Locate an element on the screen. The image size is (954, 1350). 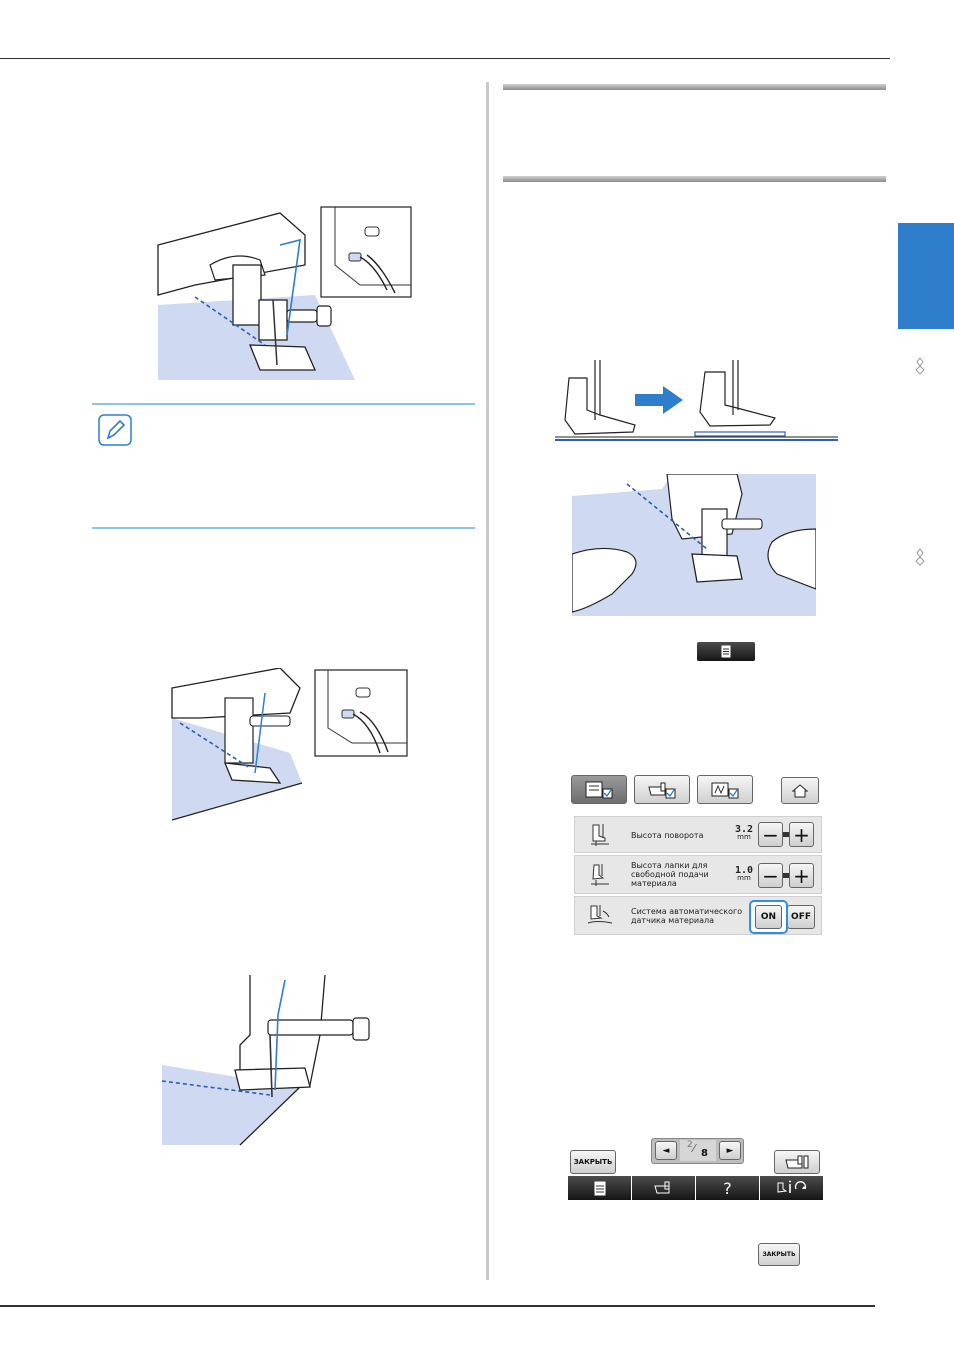
memo-top-rule is located at coordinates (283, 404).